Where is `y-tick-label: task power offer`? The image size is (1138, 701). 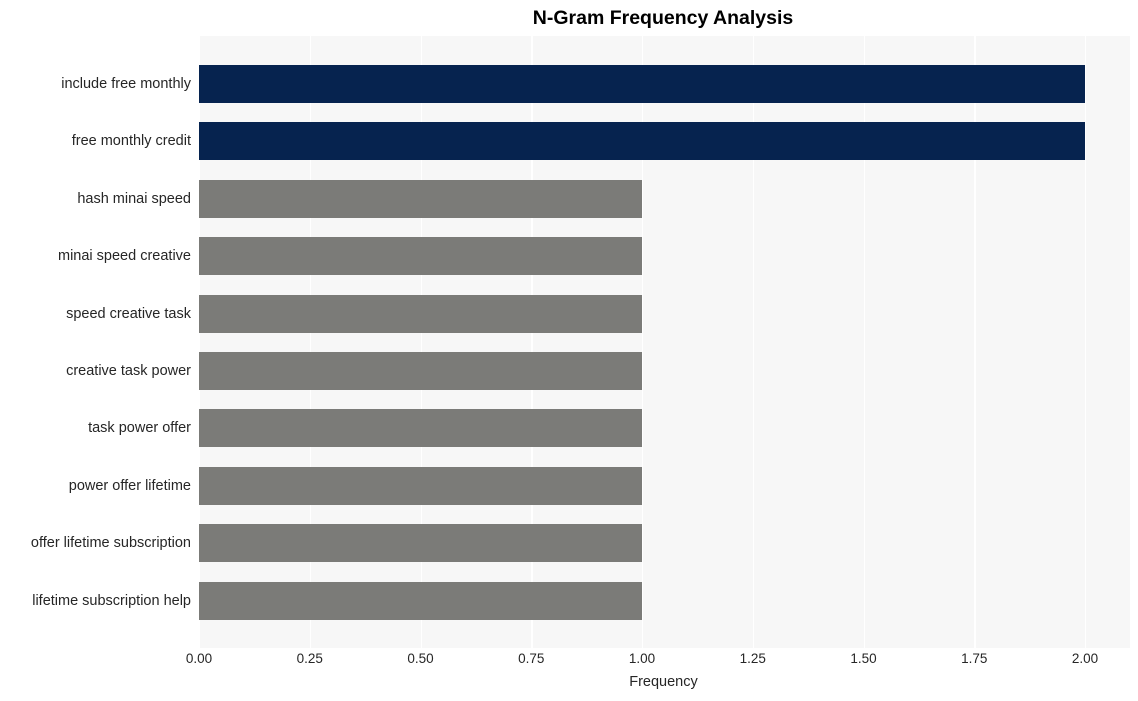
y-tick-label: task power offer is located at coordinates (139, 428).